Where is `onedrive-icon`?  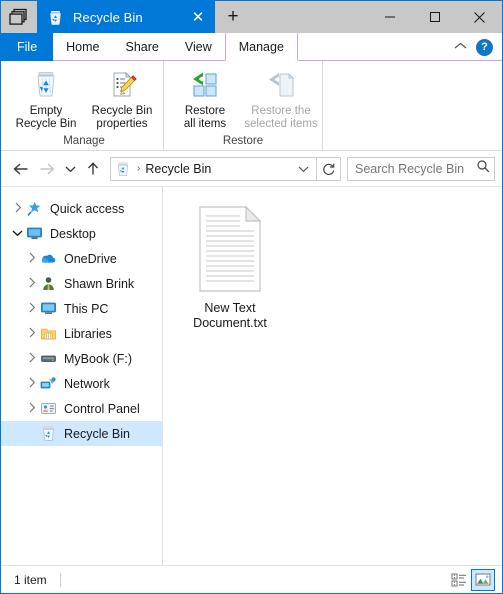
onedrive-icon is located at coordinates (48, 258).